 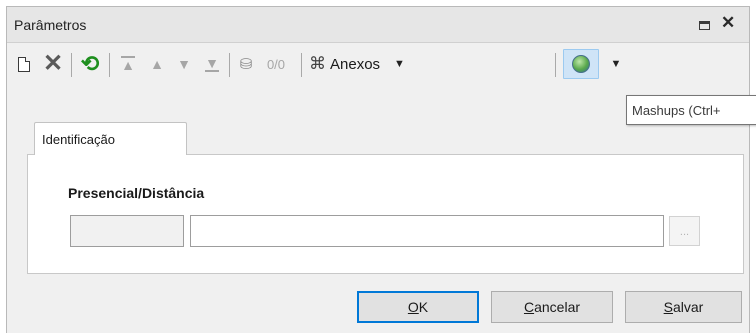 What do you see at coordinates (683, 307) in the screenshot?
I see `save-button: Salvar` at bounding box center [683, 307].